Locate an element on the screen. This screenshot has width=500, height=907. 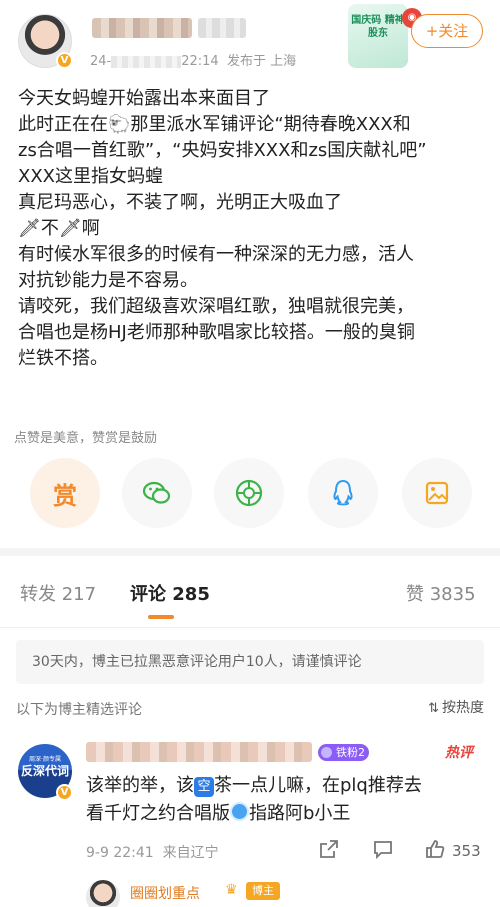
sort-by-hot-button: ⇅ 按热度 is located at coordinates (456, 707).